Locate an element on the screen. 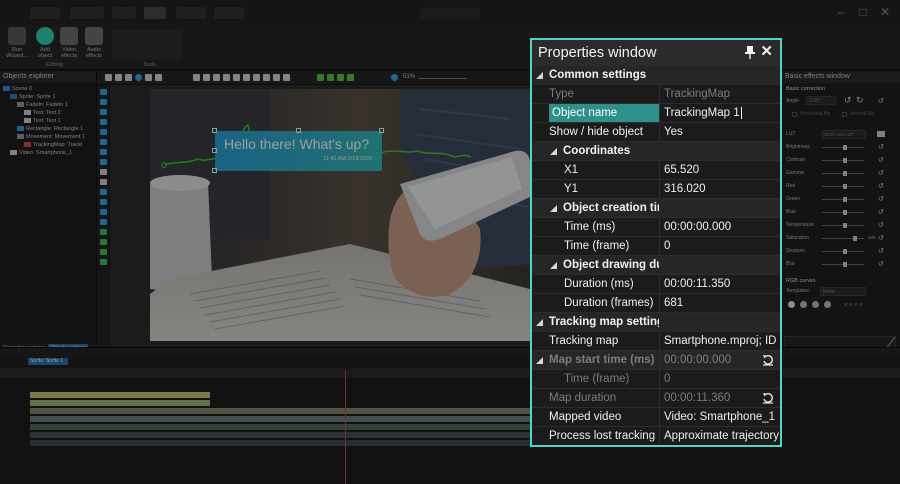 This screenshot has width=900, height=484. property-key: X1 is located at coordinates (571, 170).